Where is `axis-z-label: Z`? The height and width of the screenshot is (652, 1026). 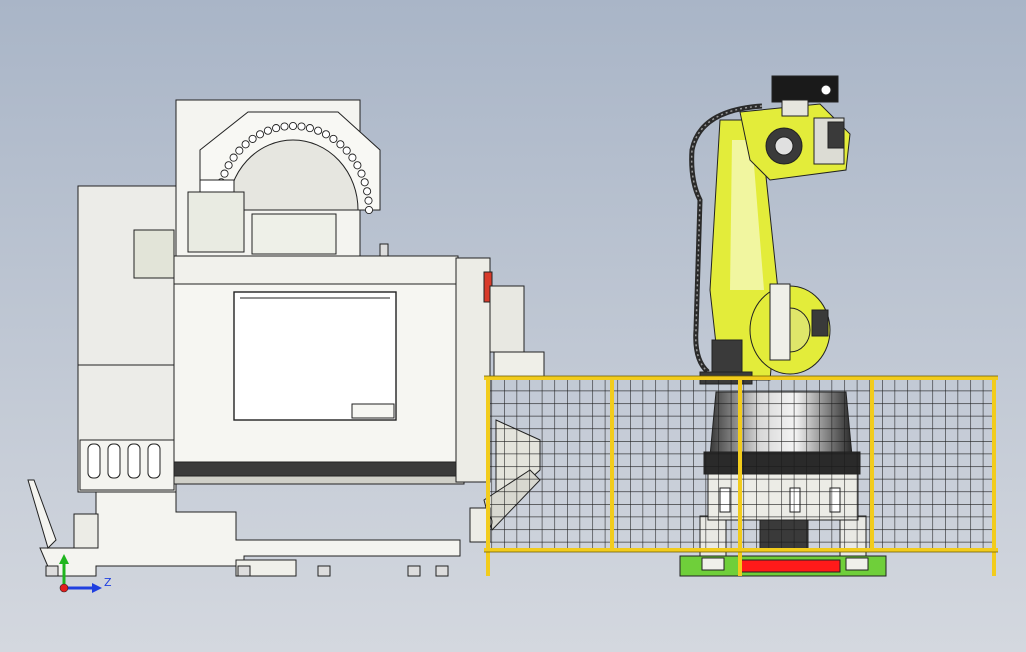 axis-z-label: Z is located at coordinates (108, 582).